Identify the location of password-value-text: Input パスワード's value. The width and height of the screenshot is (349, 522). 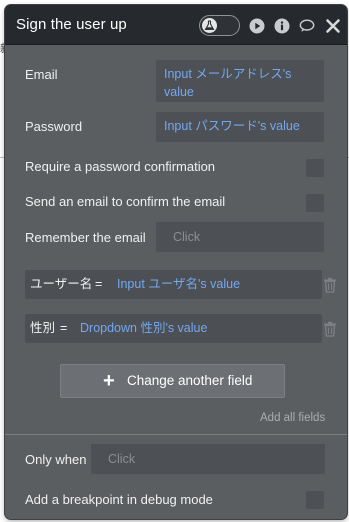
(232, 126).